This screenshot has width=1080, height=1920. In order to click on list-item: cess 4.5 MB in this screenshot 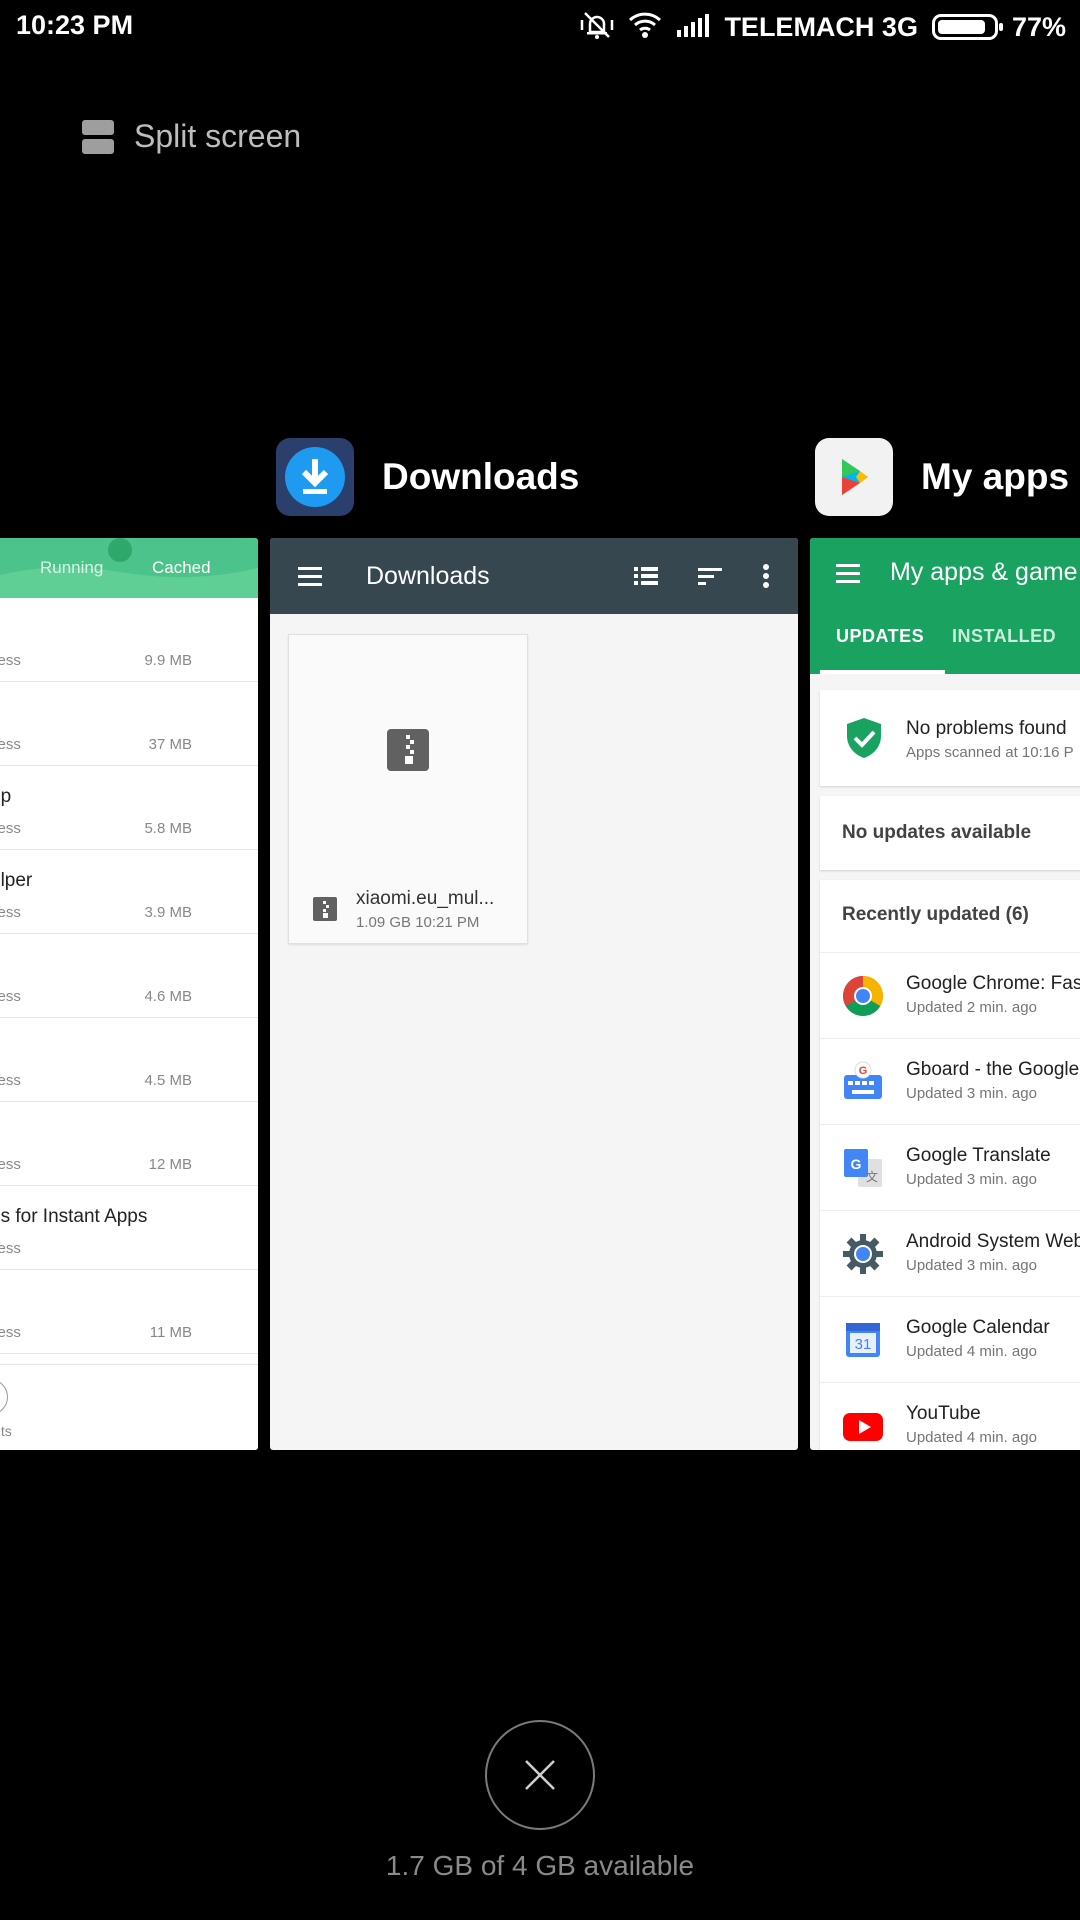, I will do `click(129, 1060)`.